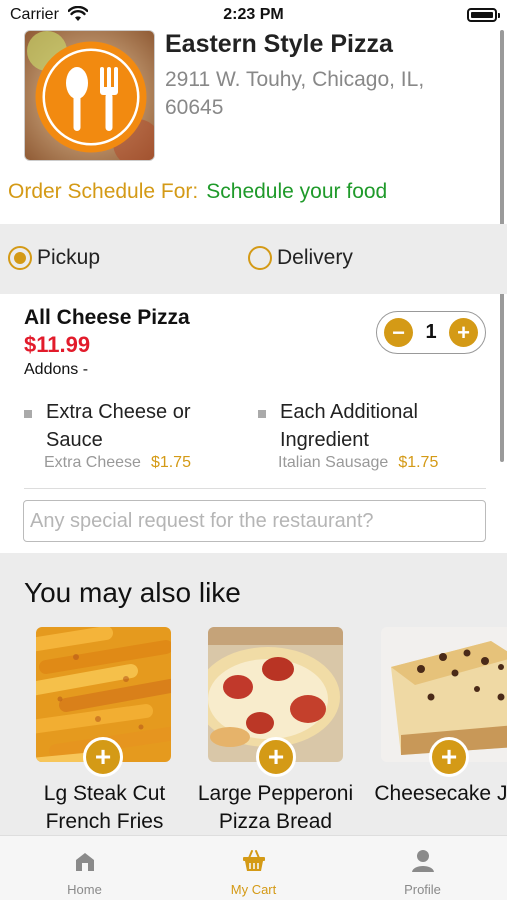 The height and width of the screenshot is (900, 507). I want to click on suggestion-name: Large Pepperoni Pizza Bread, so click(275, 807).